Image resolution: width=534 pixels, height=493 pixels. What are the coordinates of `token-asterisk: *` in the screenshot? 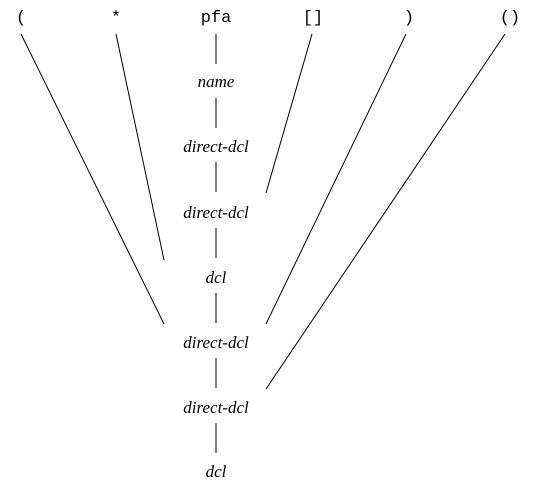 It's located at (116, 18).